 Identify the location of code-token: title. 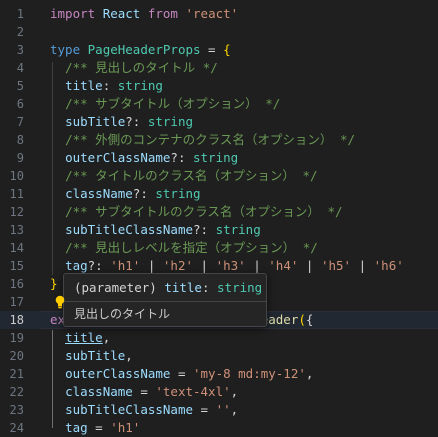
(84, 337).